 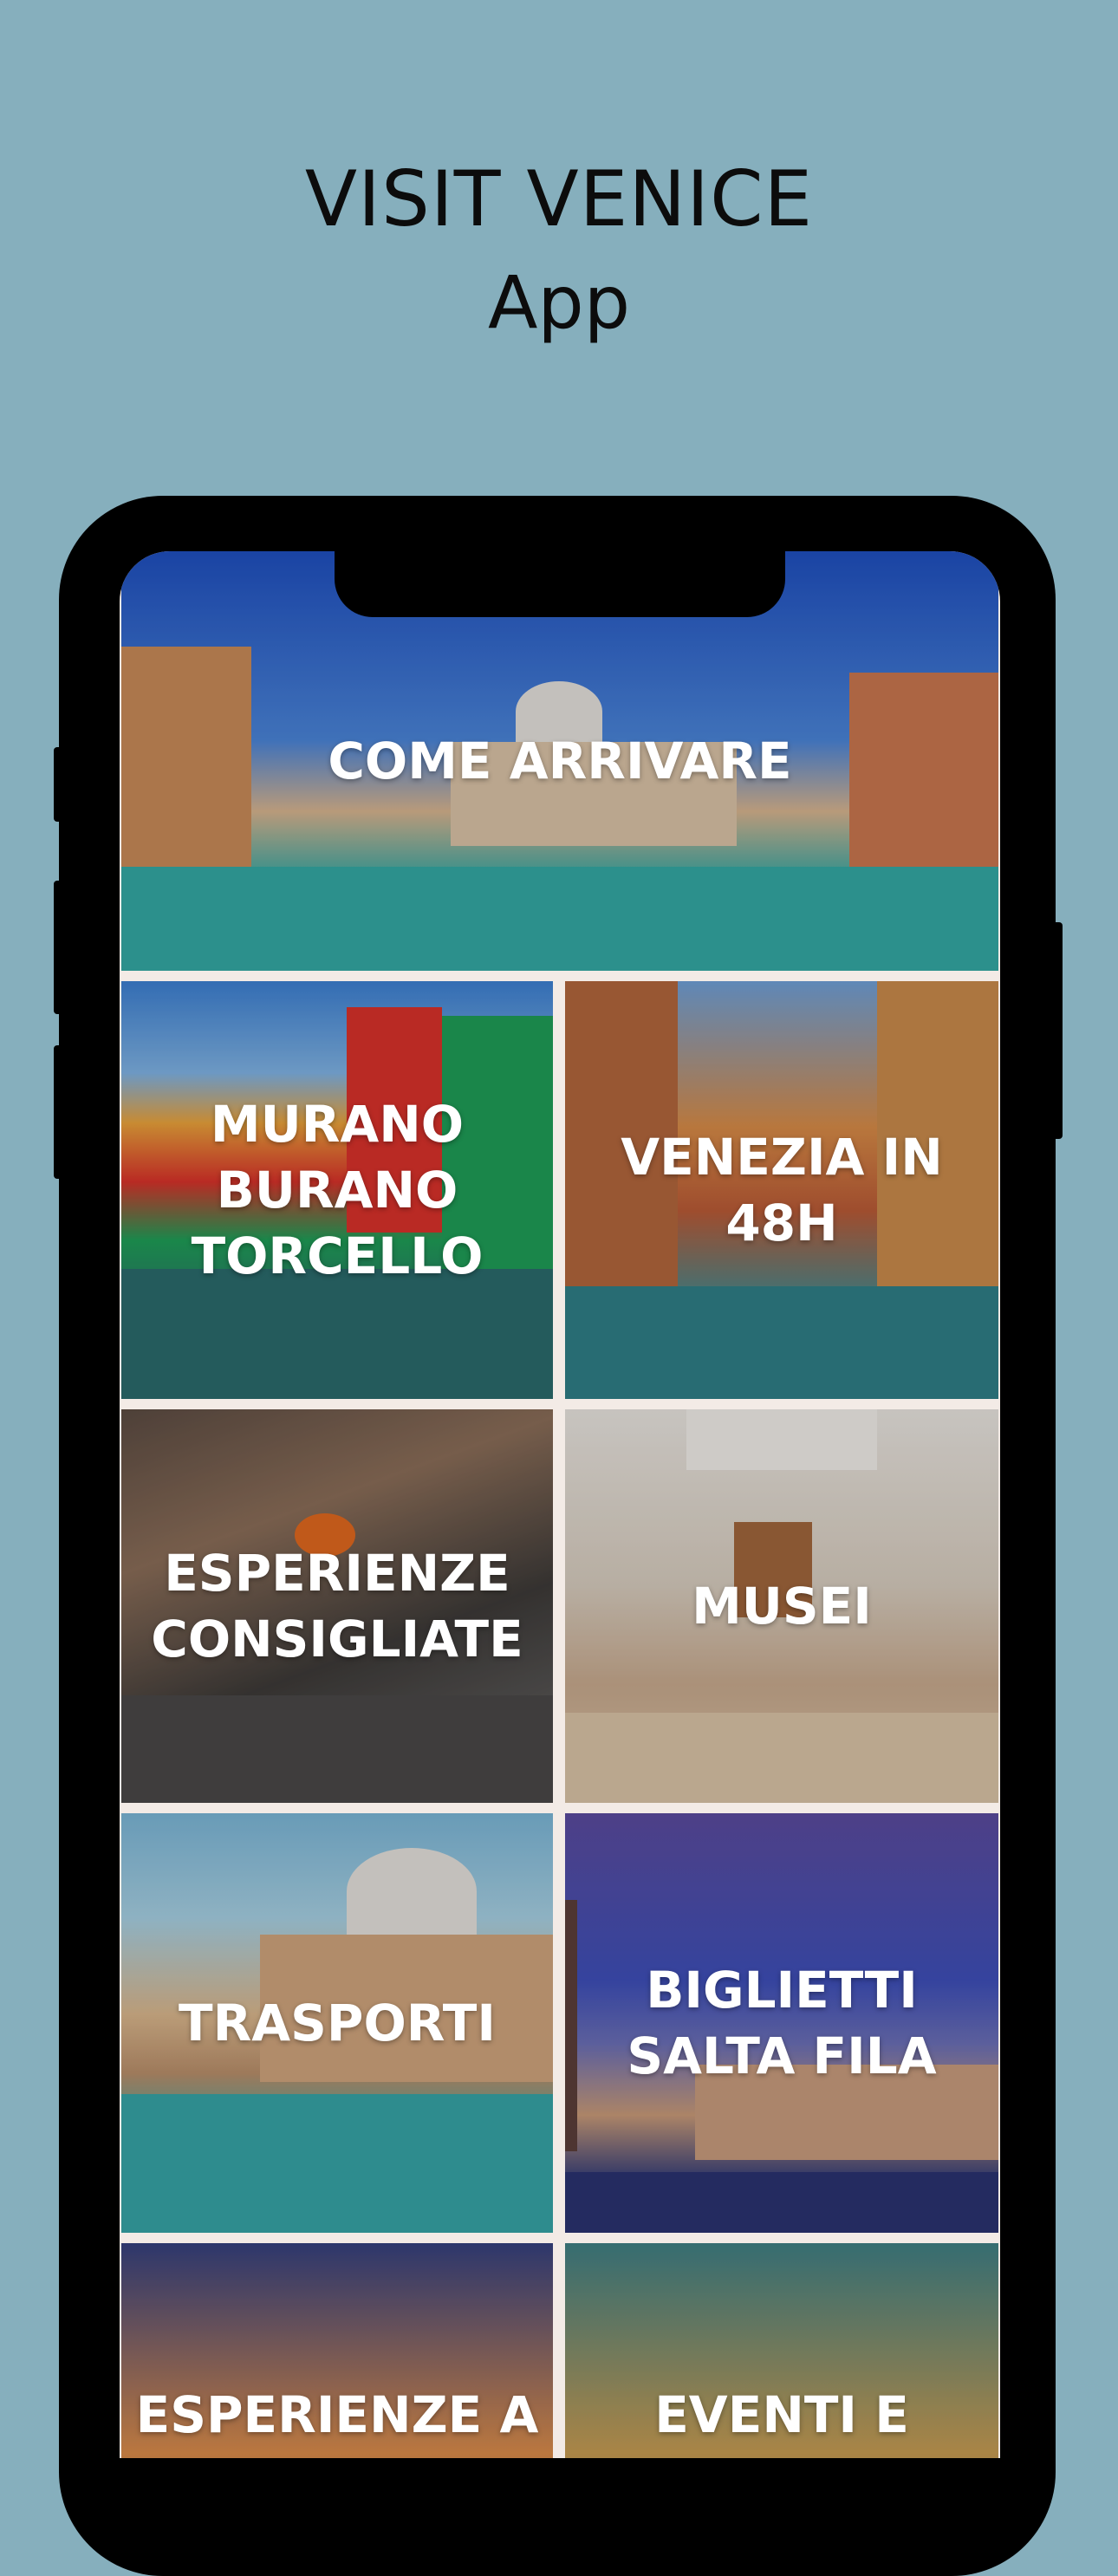 I want to click on headline: VISIT VENICE App, so click(x=559, y=250).